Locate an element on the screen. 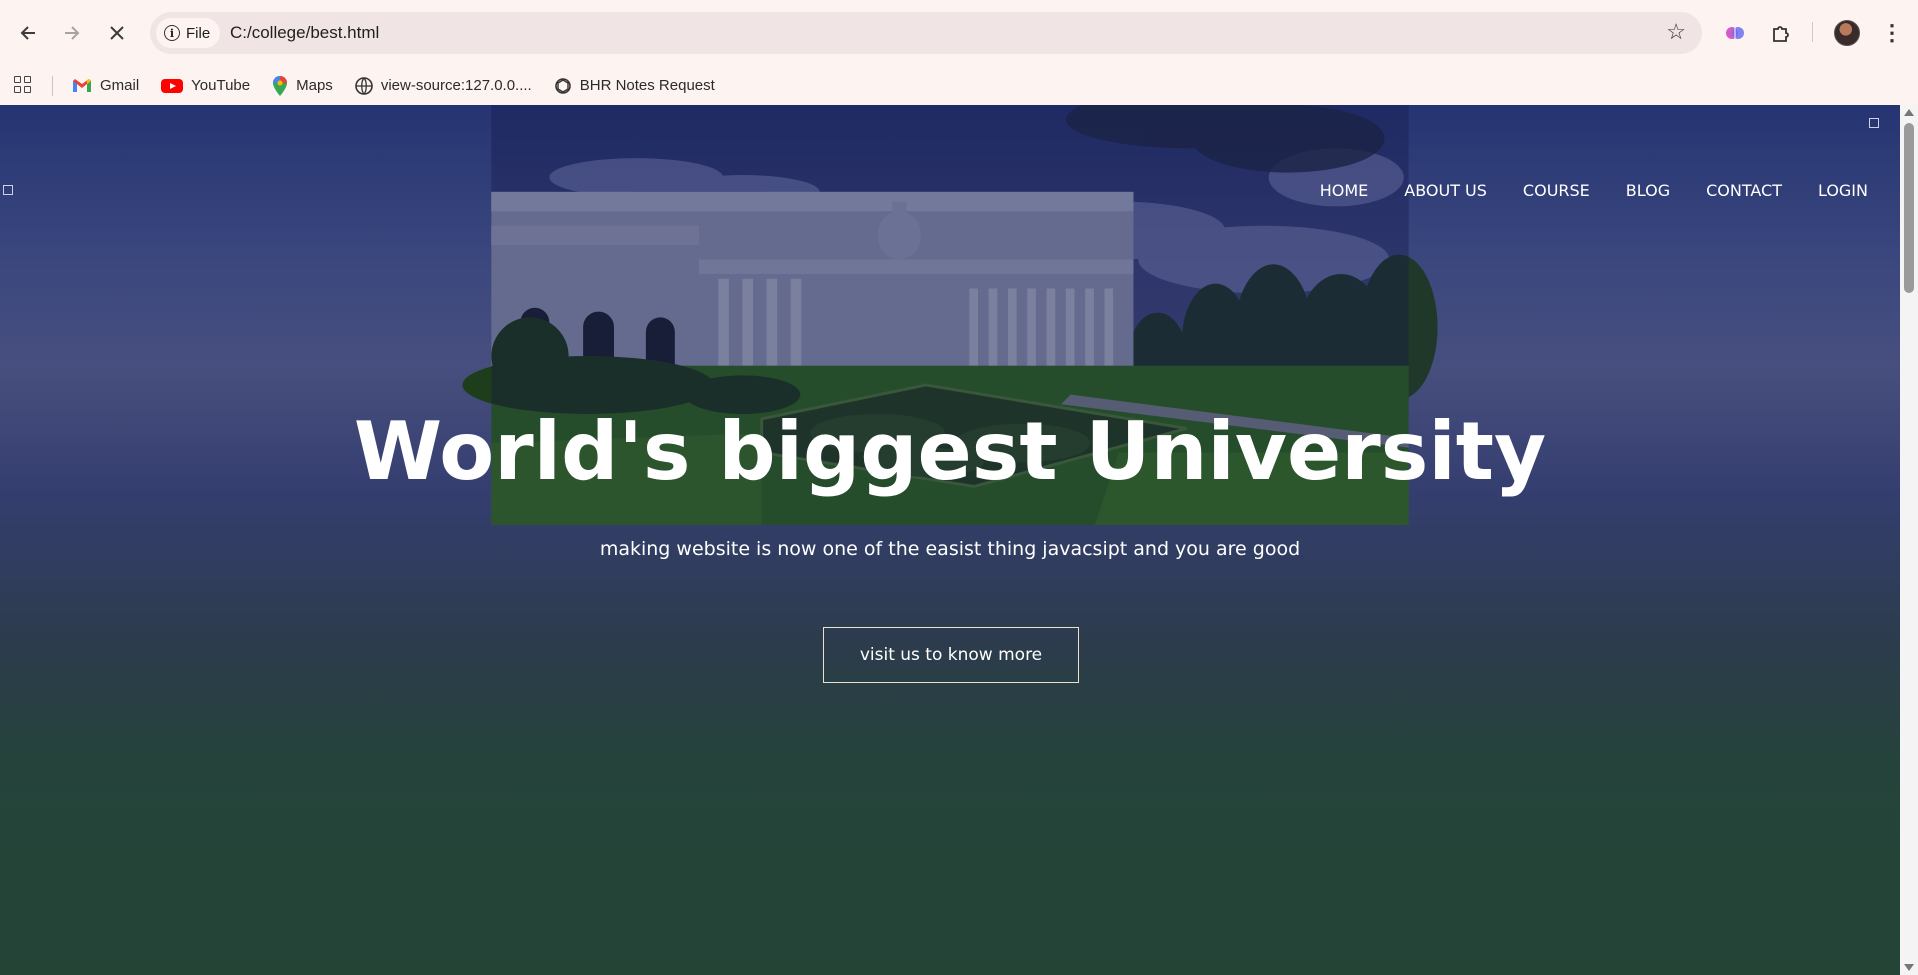 The width and height of the screenshot is (1918, 975). toolbar: i File C:/college/best.html ☆ ⋮ is located at coordinates (959, 33).